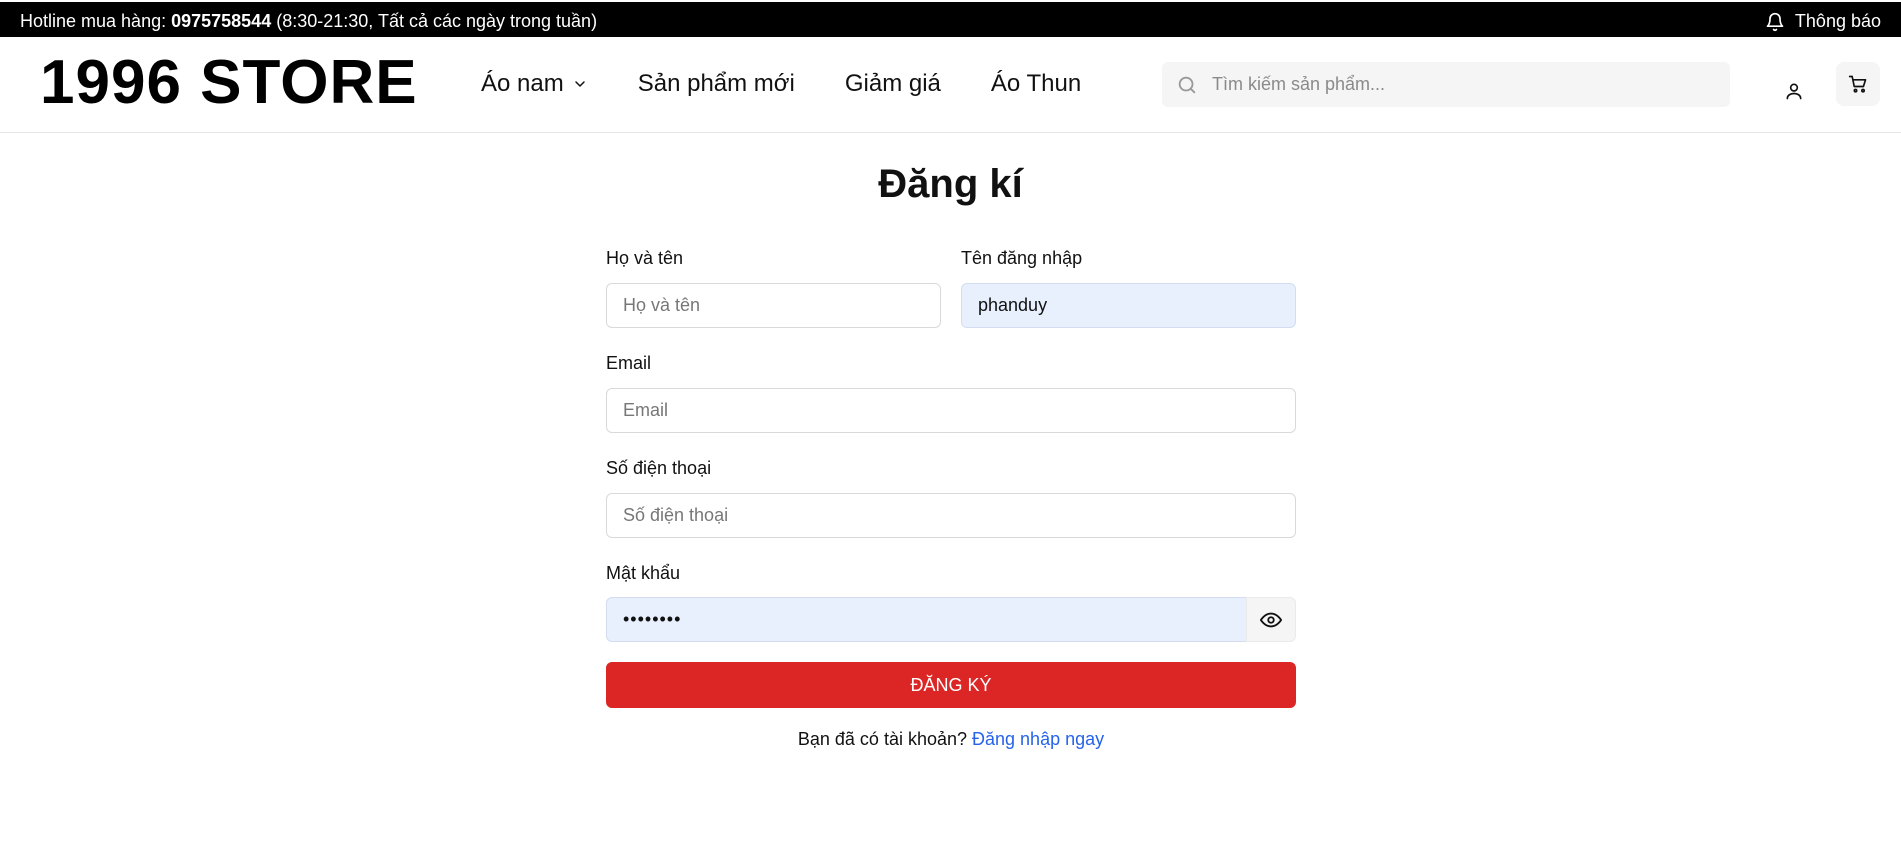  Describe the element at coordinates (1128, 305) in the screenshot. I see `username-field` at that location.